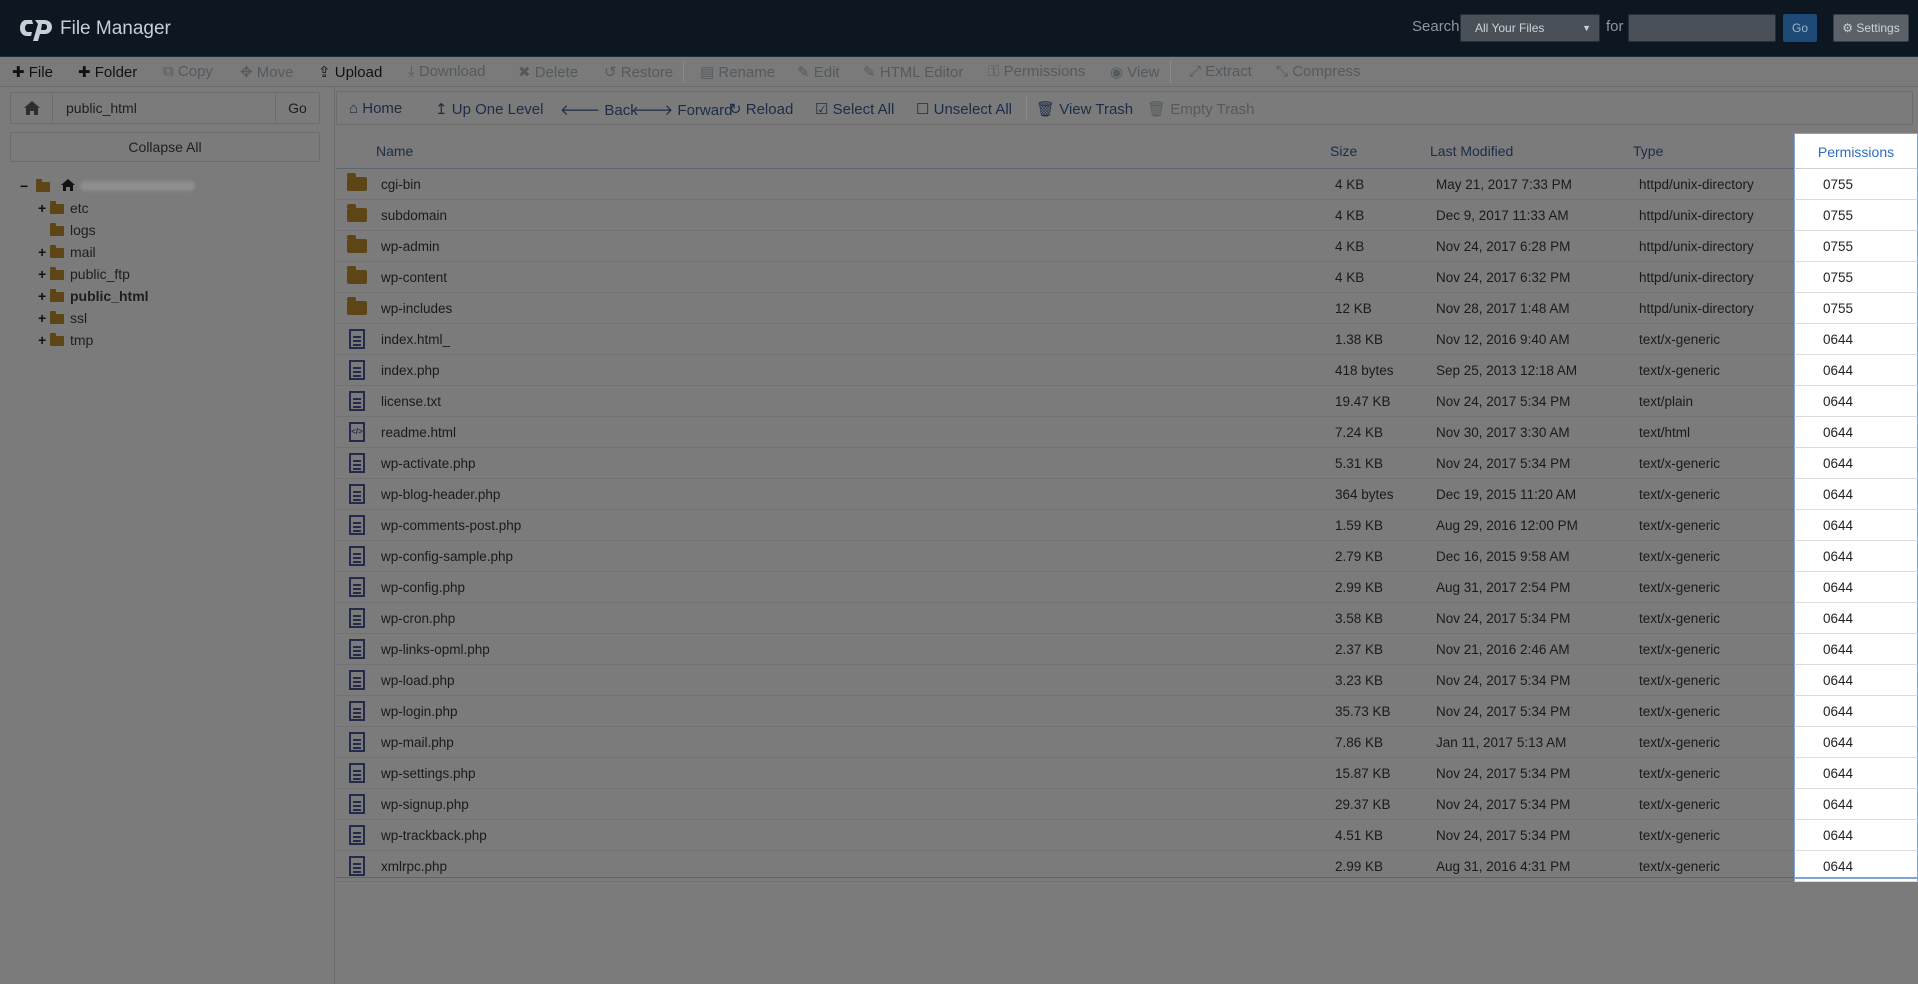  I want to click on upload-button: ⇪ Upload, so click(350, 72).